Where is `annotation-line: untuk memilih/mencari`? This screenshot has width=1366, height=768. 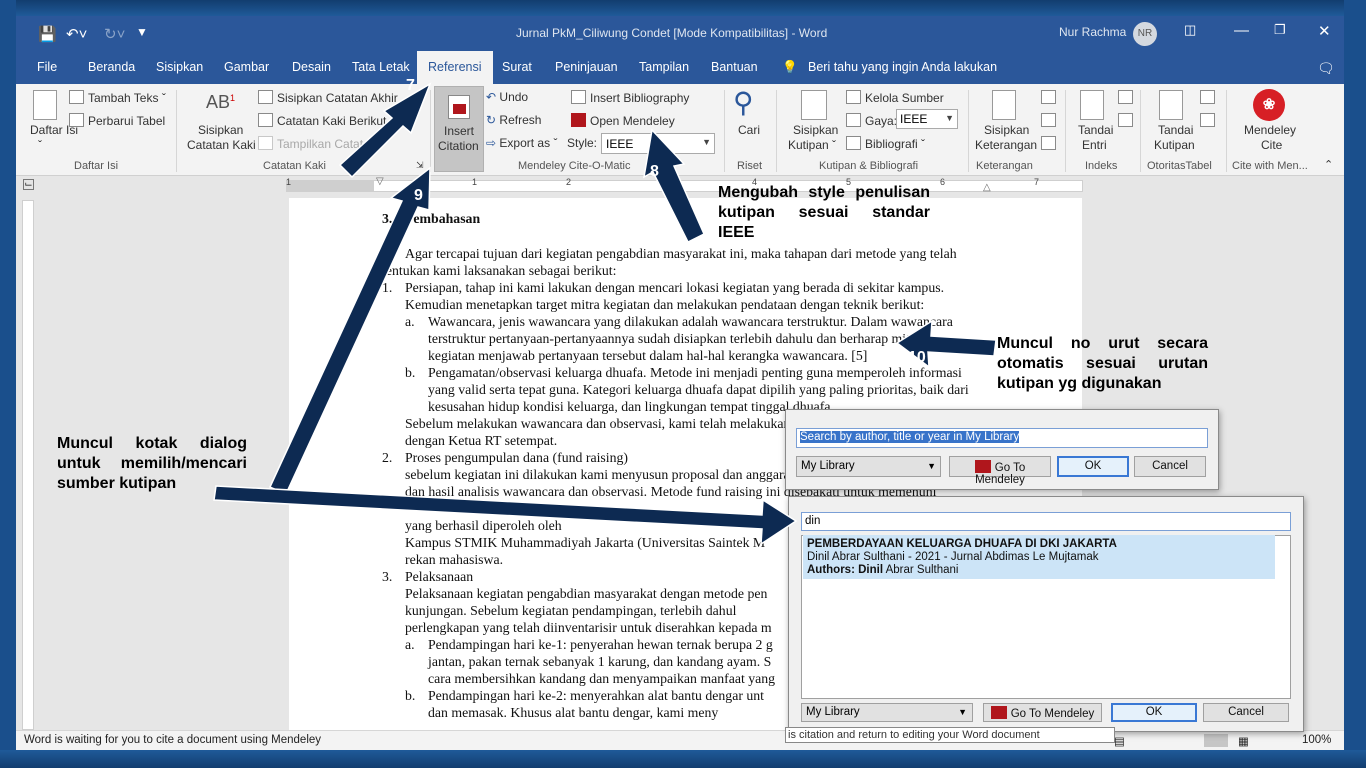
annotation-line: untuk memilih/mencari is located at coordinates (152, 463).